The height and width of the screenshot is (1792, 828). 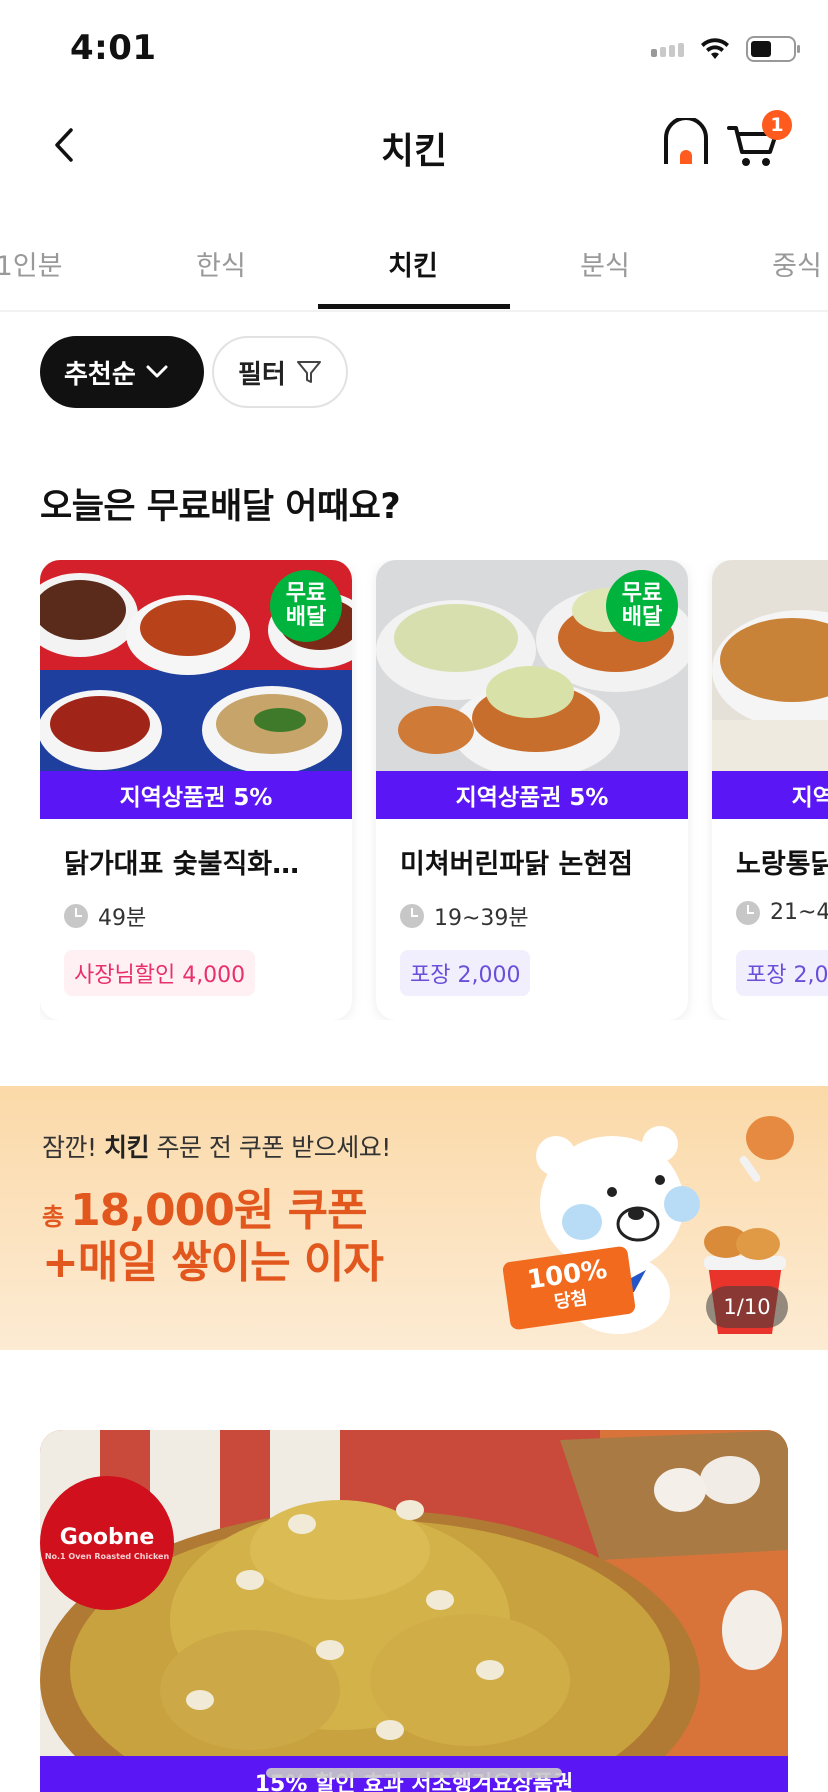 I want to click on cart-count-badge: 1, so click(x=777, y=125).